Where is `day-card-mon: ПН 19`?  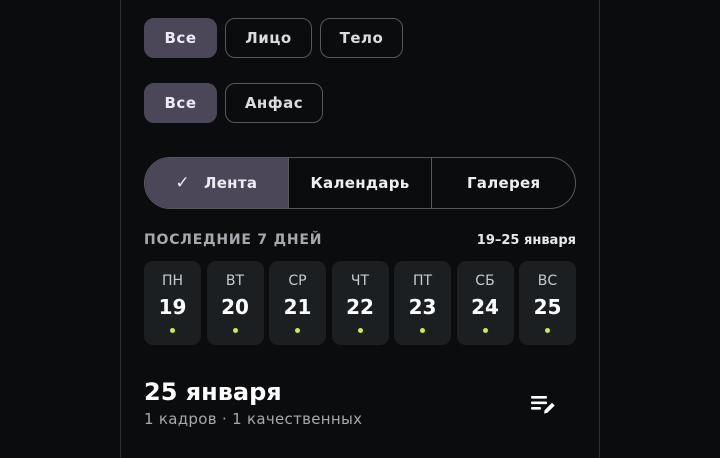
day-card-mon: ПН 19 is located at coordinates (172, 303).